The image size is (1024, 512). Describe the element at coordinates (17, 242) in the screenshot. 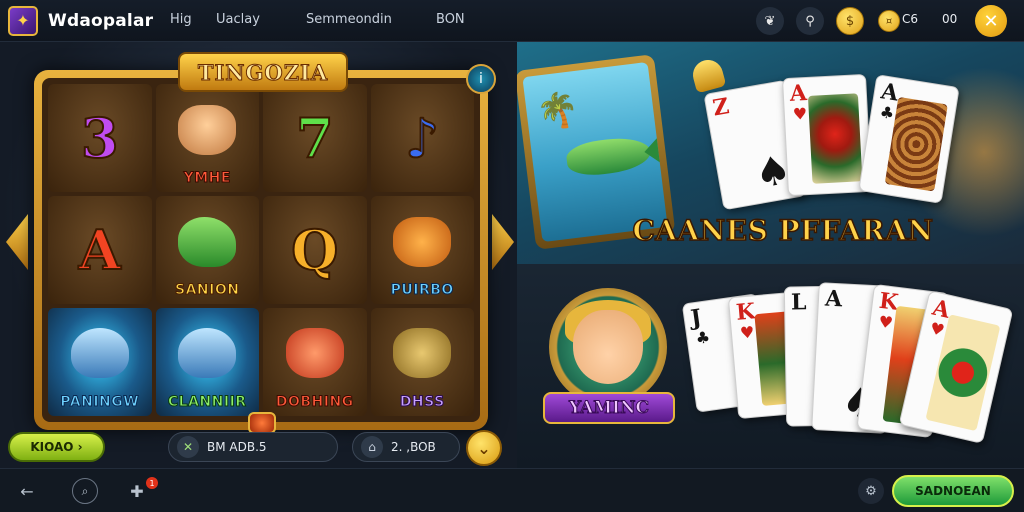

I see `previous-arrow-icon` at that location.